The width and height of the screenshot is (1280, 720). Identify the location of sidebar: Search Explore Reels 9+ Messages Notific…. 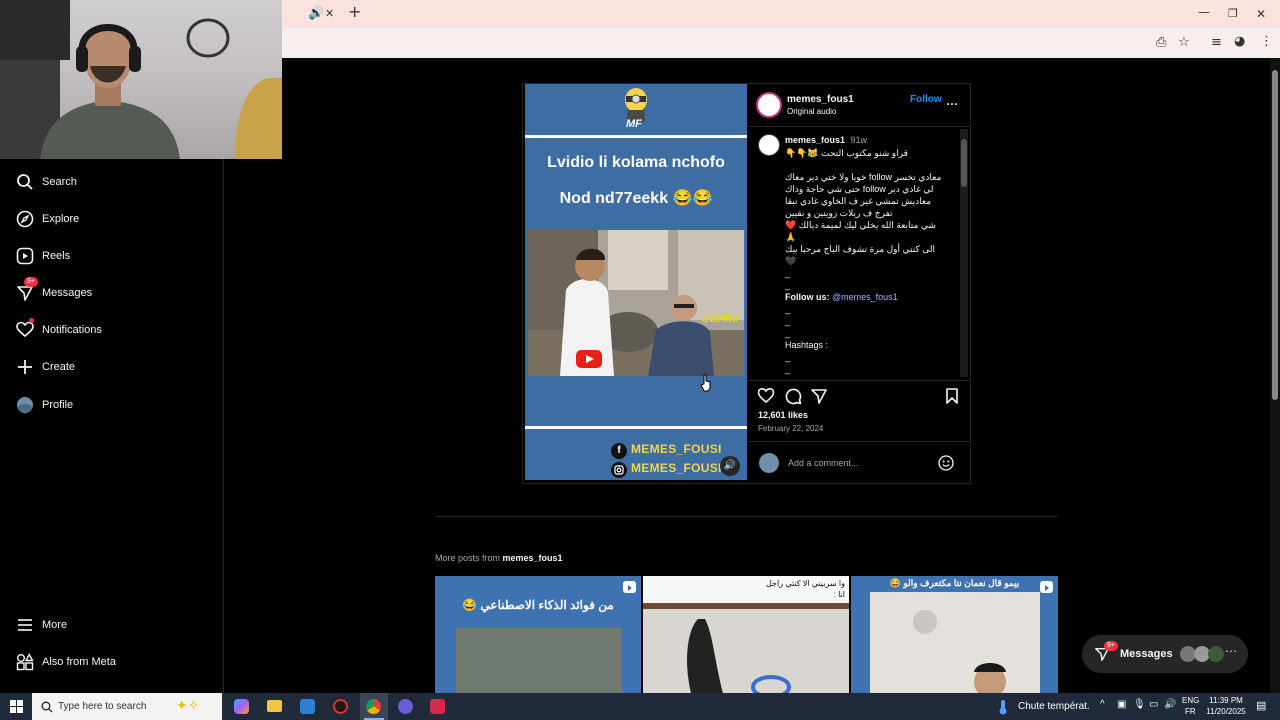
(112, 426).